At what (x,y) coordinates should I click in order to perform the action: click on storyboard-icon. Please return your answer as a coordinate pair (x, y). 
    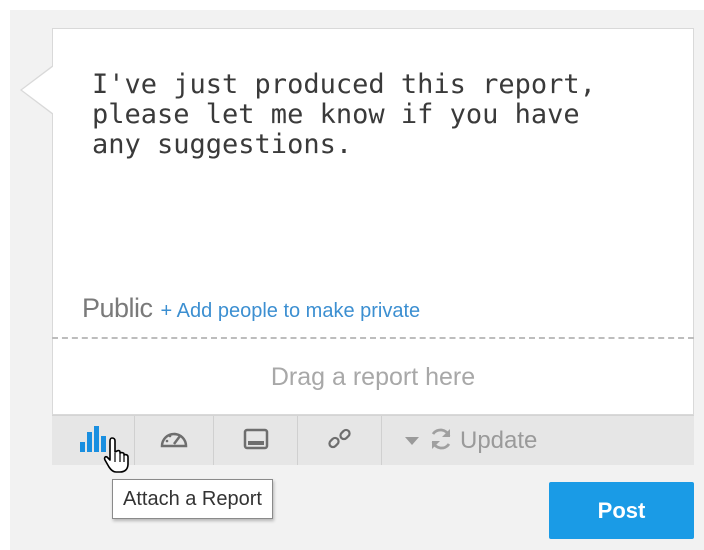
    Looking at the image, I should click on (256, 441).